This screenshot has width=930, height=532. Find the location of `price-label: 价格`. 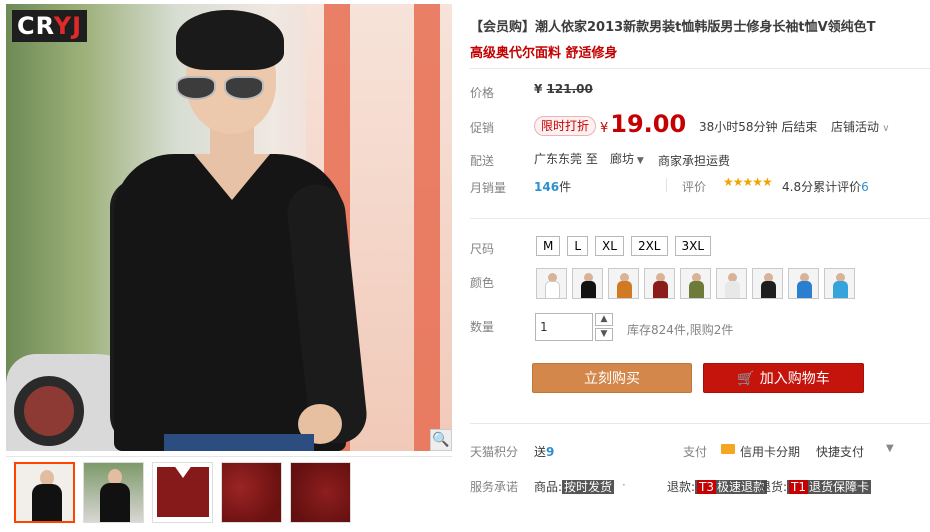

price-label: 价格 is located at coordinates (482, 93).